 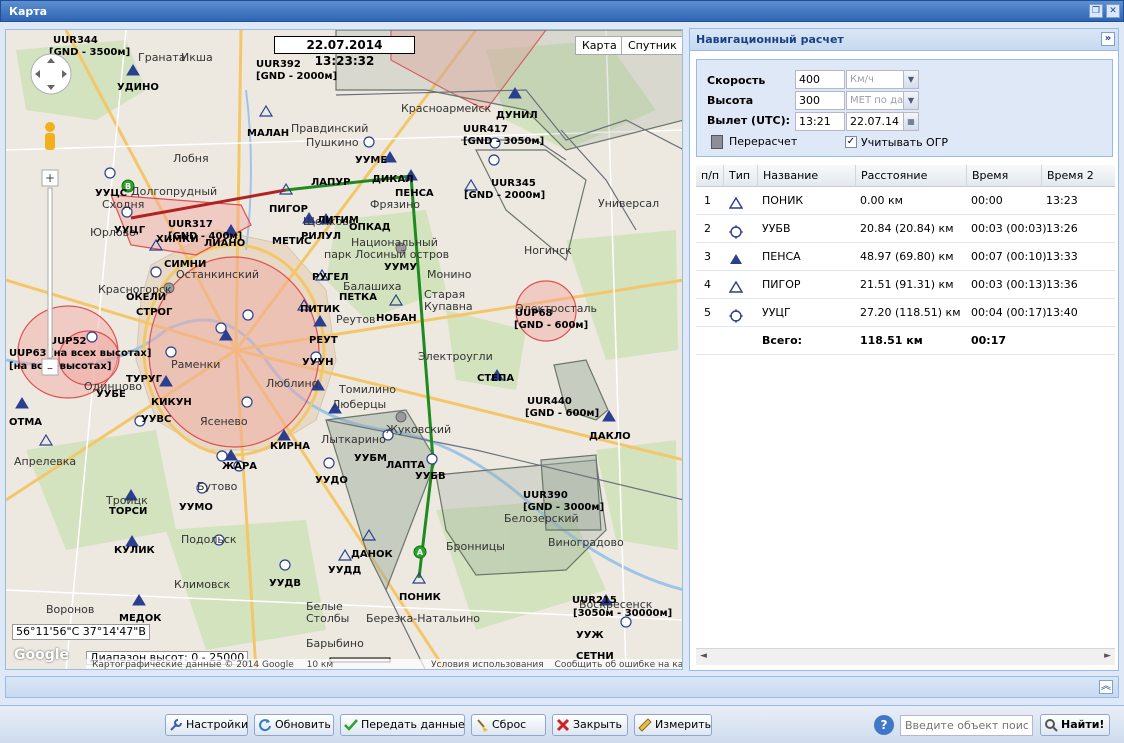 What do you see at coordinates (911, 121) in the screenshot?
I see `calendar-icon: ▦` at bounding box center [911, 121].